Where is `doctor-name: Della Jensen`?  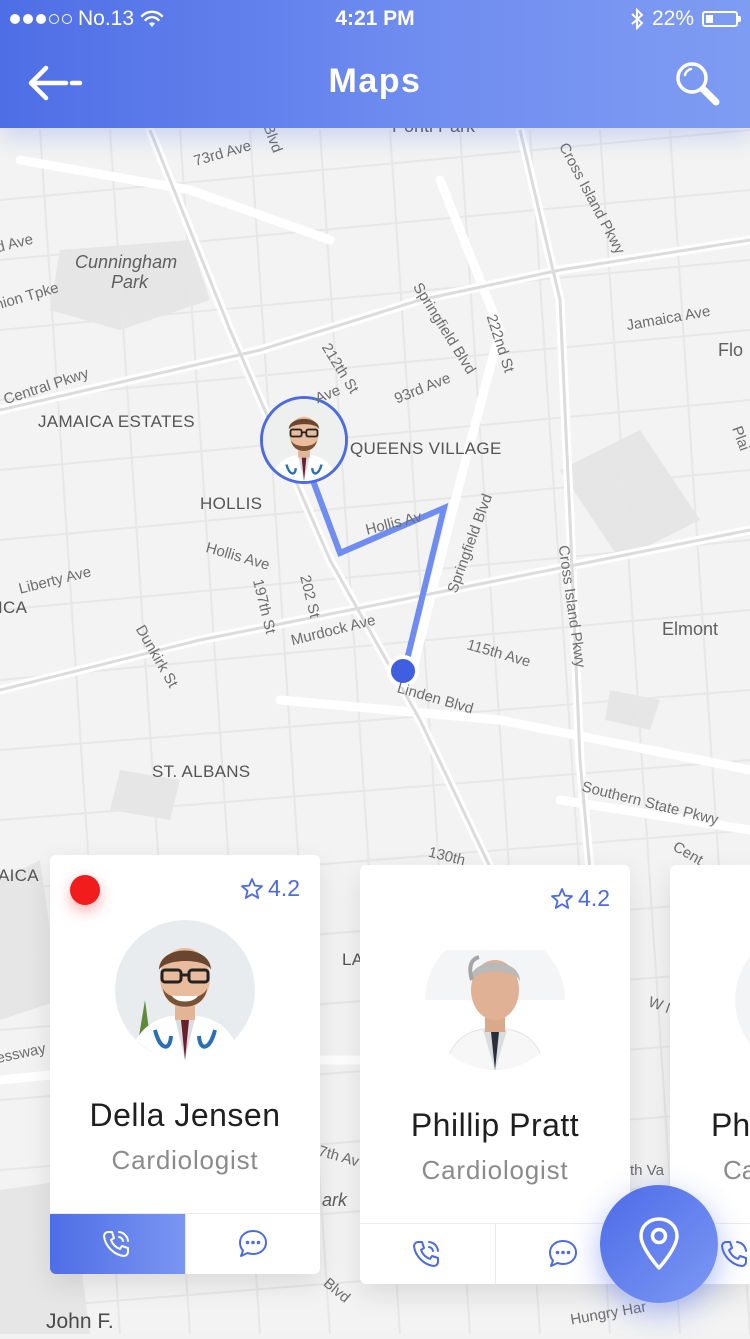 doctor-name: Della Jensen is located at coordinates (185, 1115).